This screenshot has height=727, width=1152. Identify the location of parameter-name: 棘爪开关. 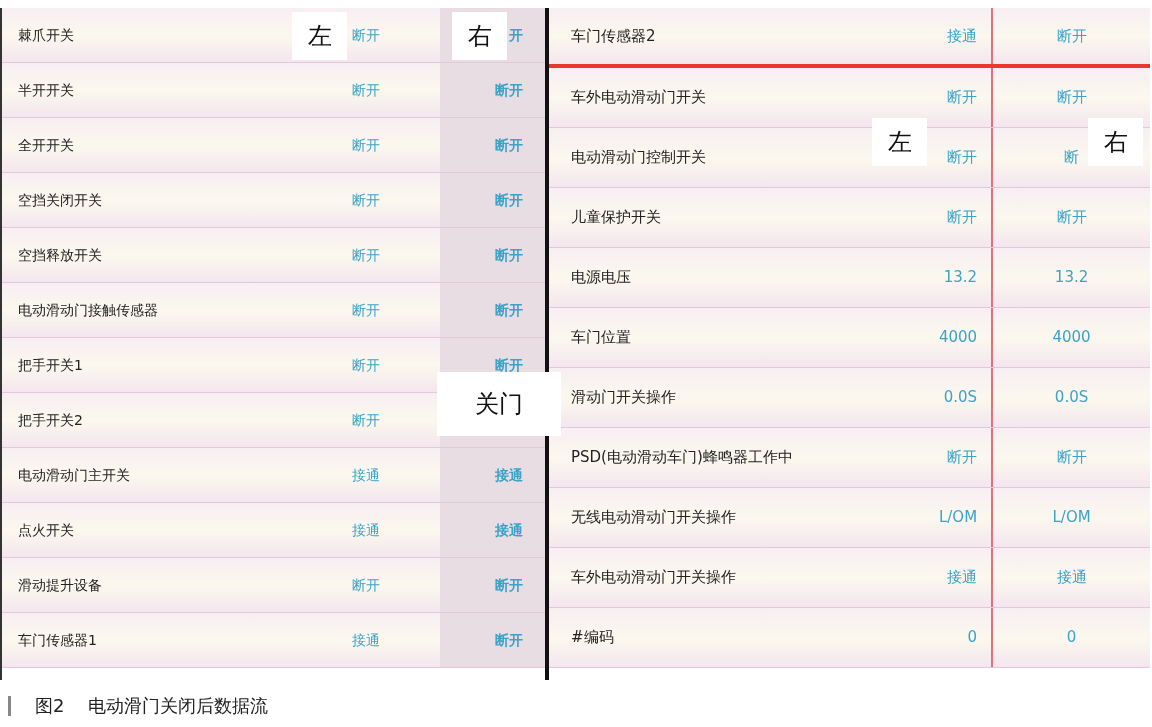
(46, 35).